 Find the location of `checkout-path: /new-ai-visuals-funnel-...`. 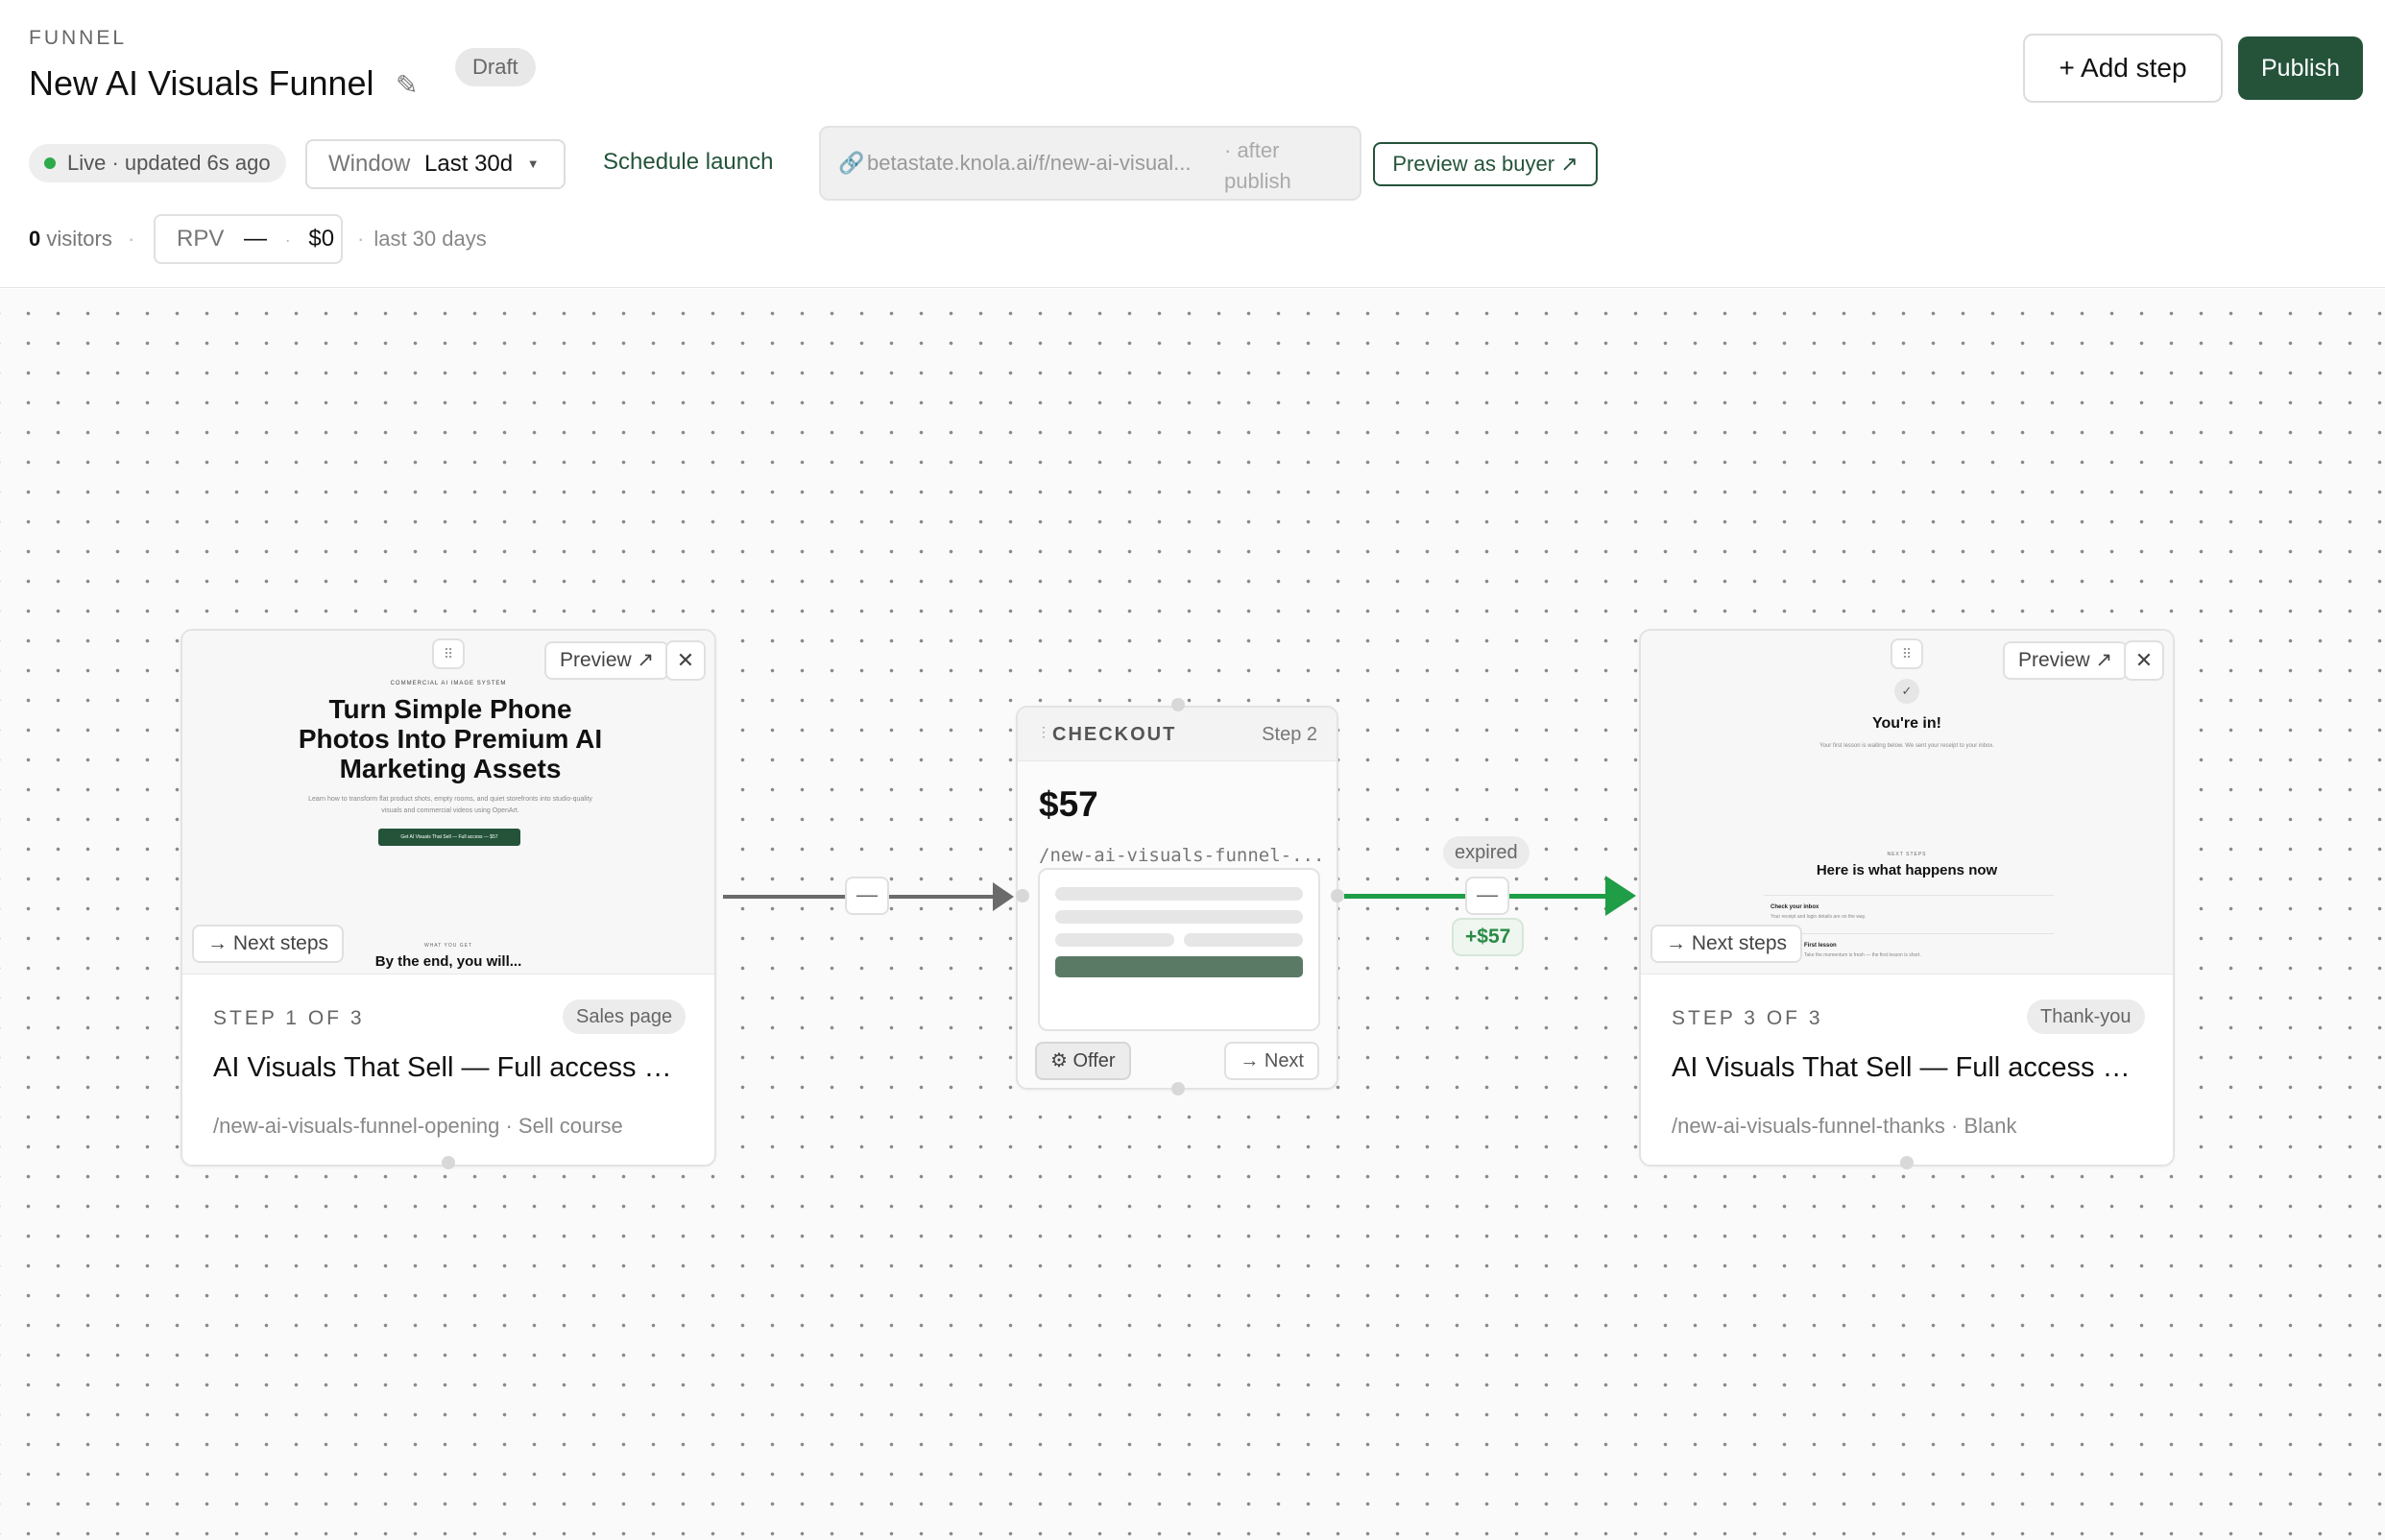

checkout-path: /new-ai-visuals-funnel-... is located at coordinates (1181, 855).